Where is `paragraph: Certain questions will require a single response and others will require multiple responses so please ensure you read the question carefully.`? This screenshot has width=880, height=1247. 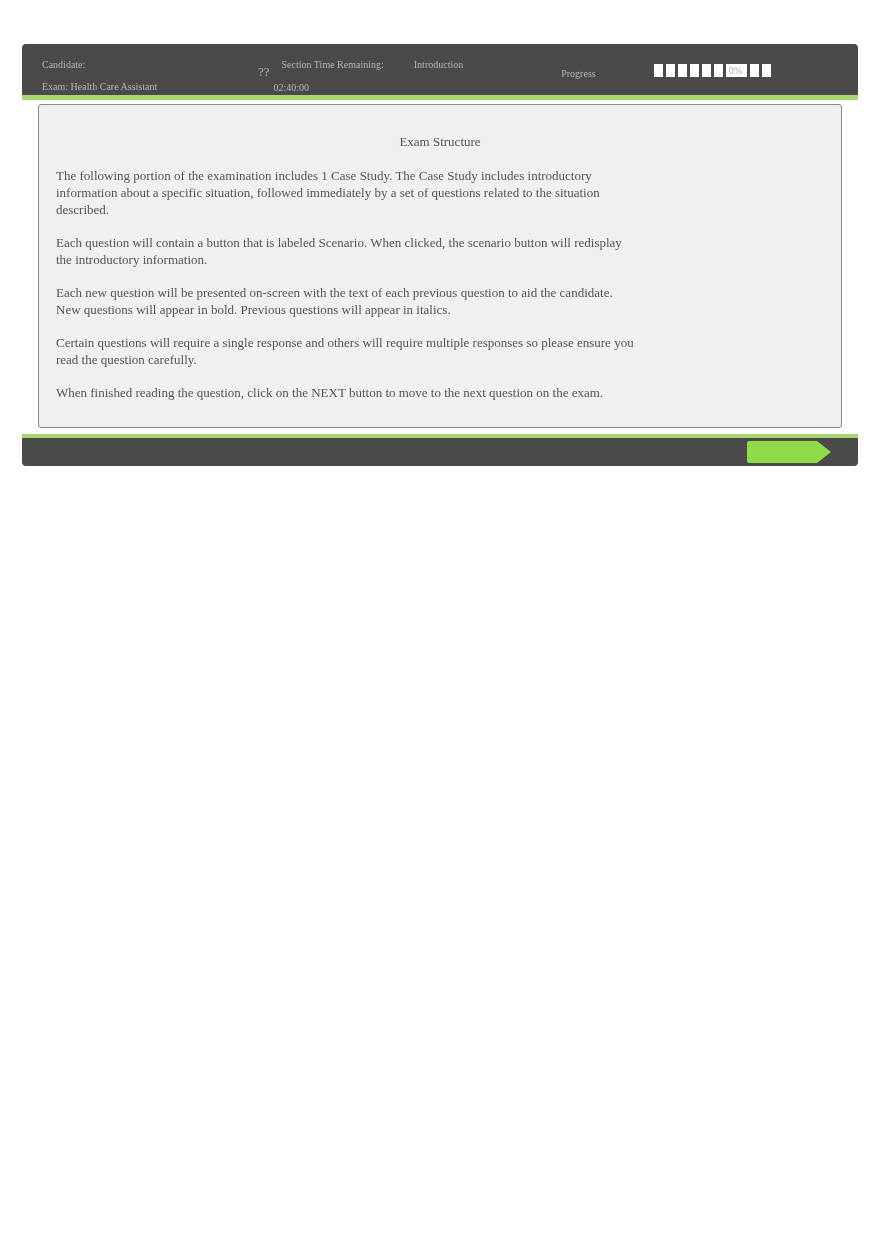
paragraph: Certain questions will require a single response and others will require multiple responses so please ensure you read the question carefully. is located at coordinates (345, 351).